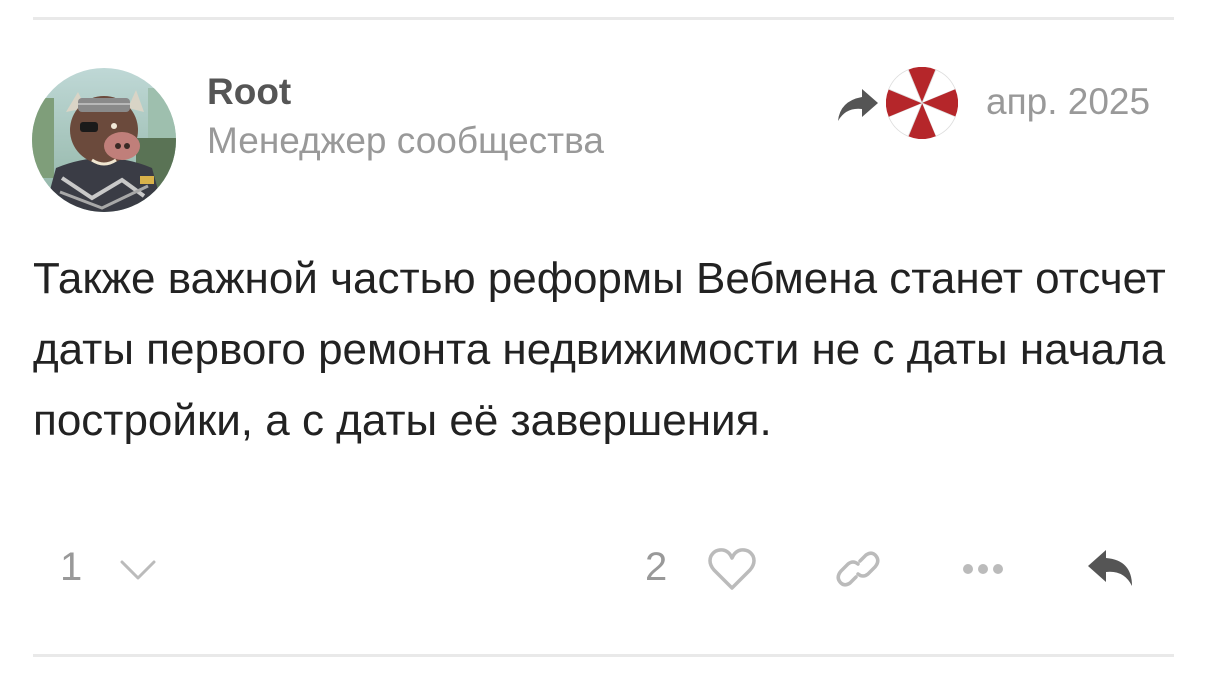  Describe the element at coordinates (603, 18) in the screenshot. I see `top-divider` at that location.